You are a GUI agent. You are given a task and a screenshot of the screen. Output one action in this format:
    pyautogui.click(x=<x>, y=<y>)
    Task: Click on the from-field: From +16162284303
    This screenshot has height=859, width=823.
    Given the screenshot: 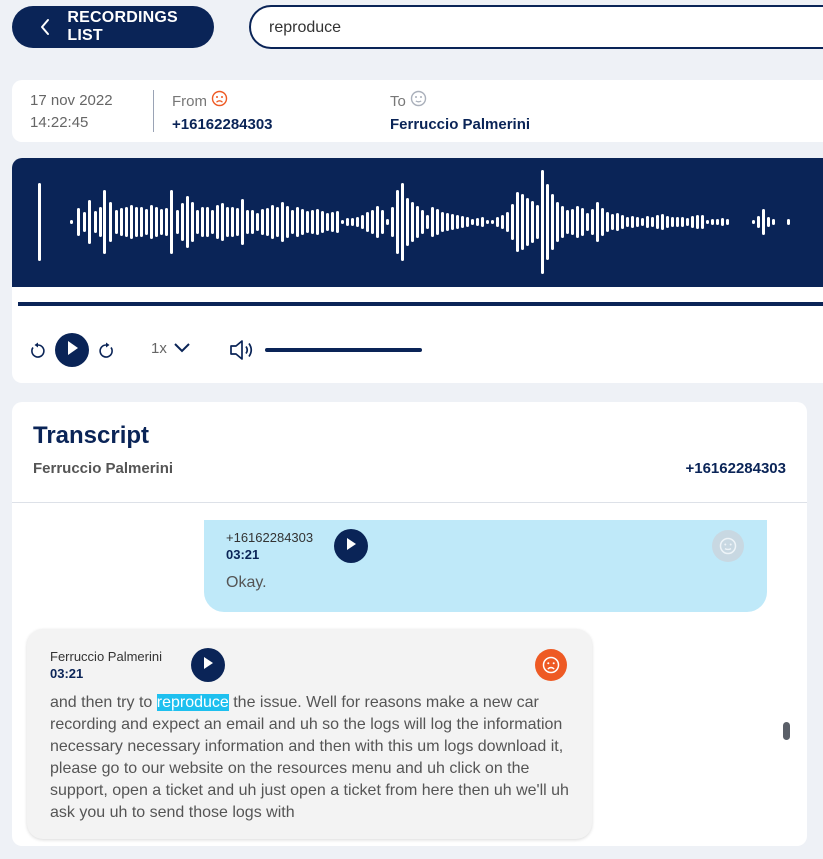 What is the action you would take?
    pyautogui.click(x=222, y=113)
    